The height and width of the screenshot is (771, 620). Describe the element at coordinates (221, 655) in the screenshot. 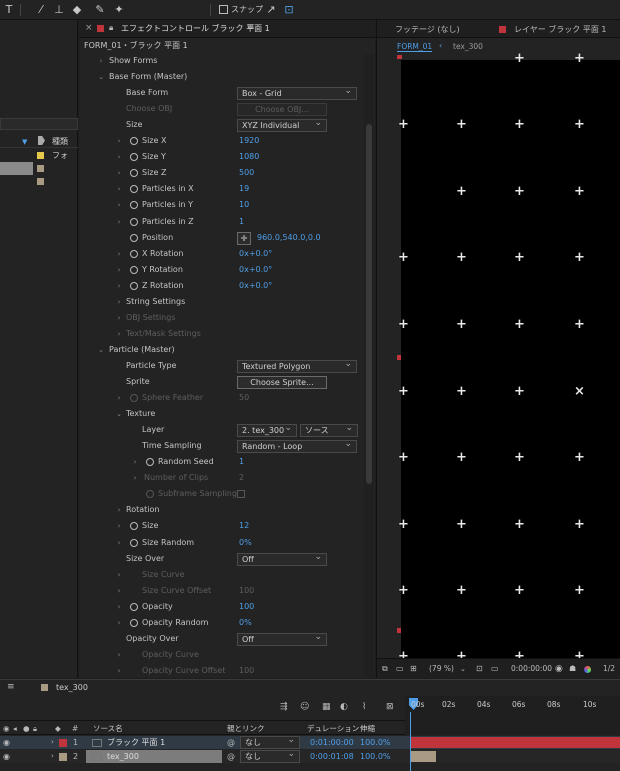

I see `property-row: › Opacity Curve` at that location.